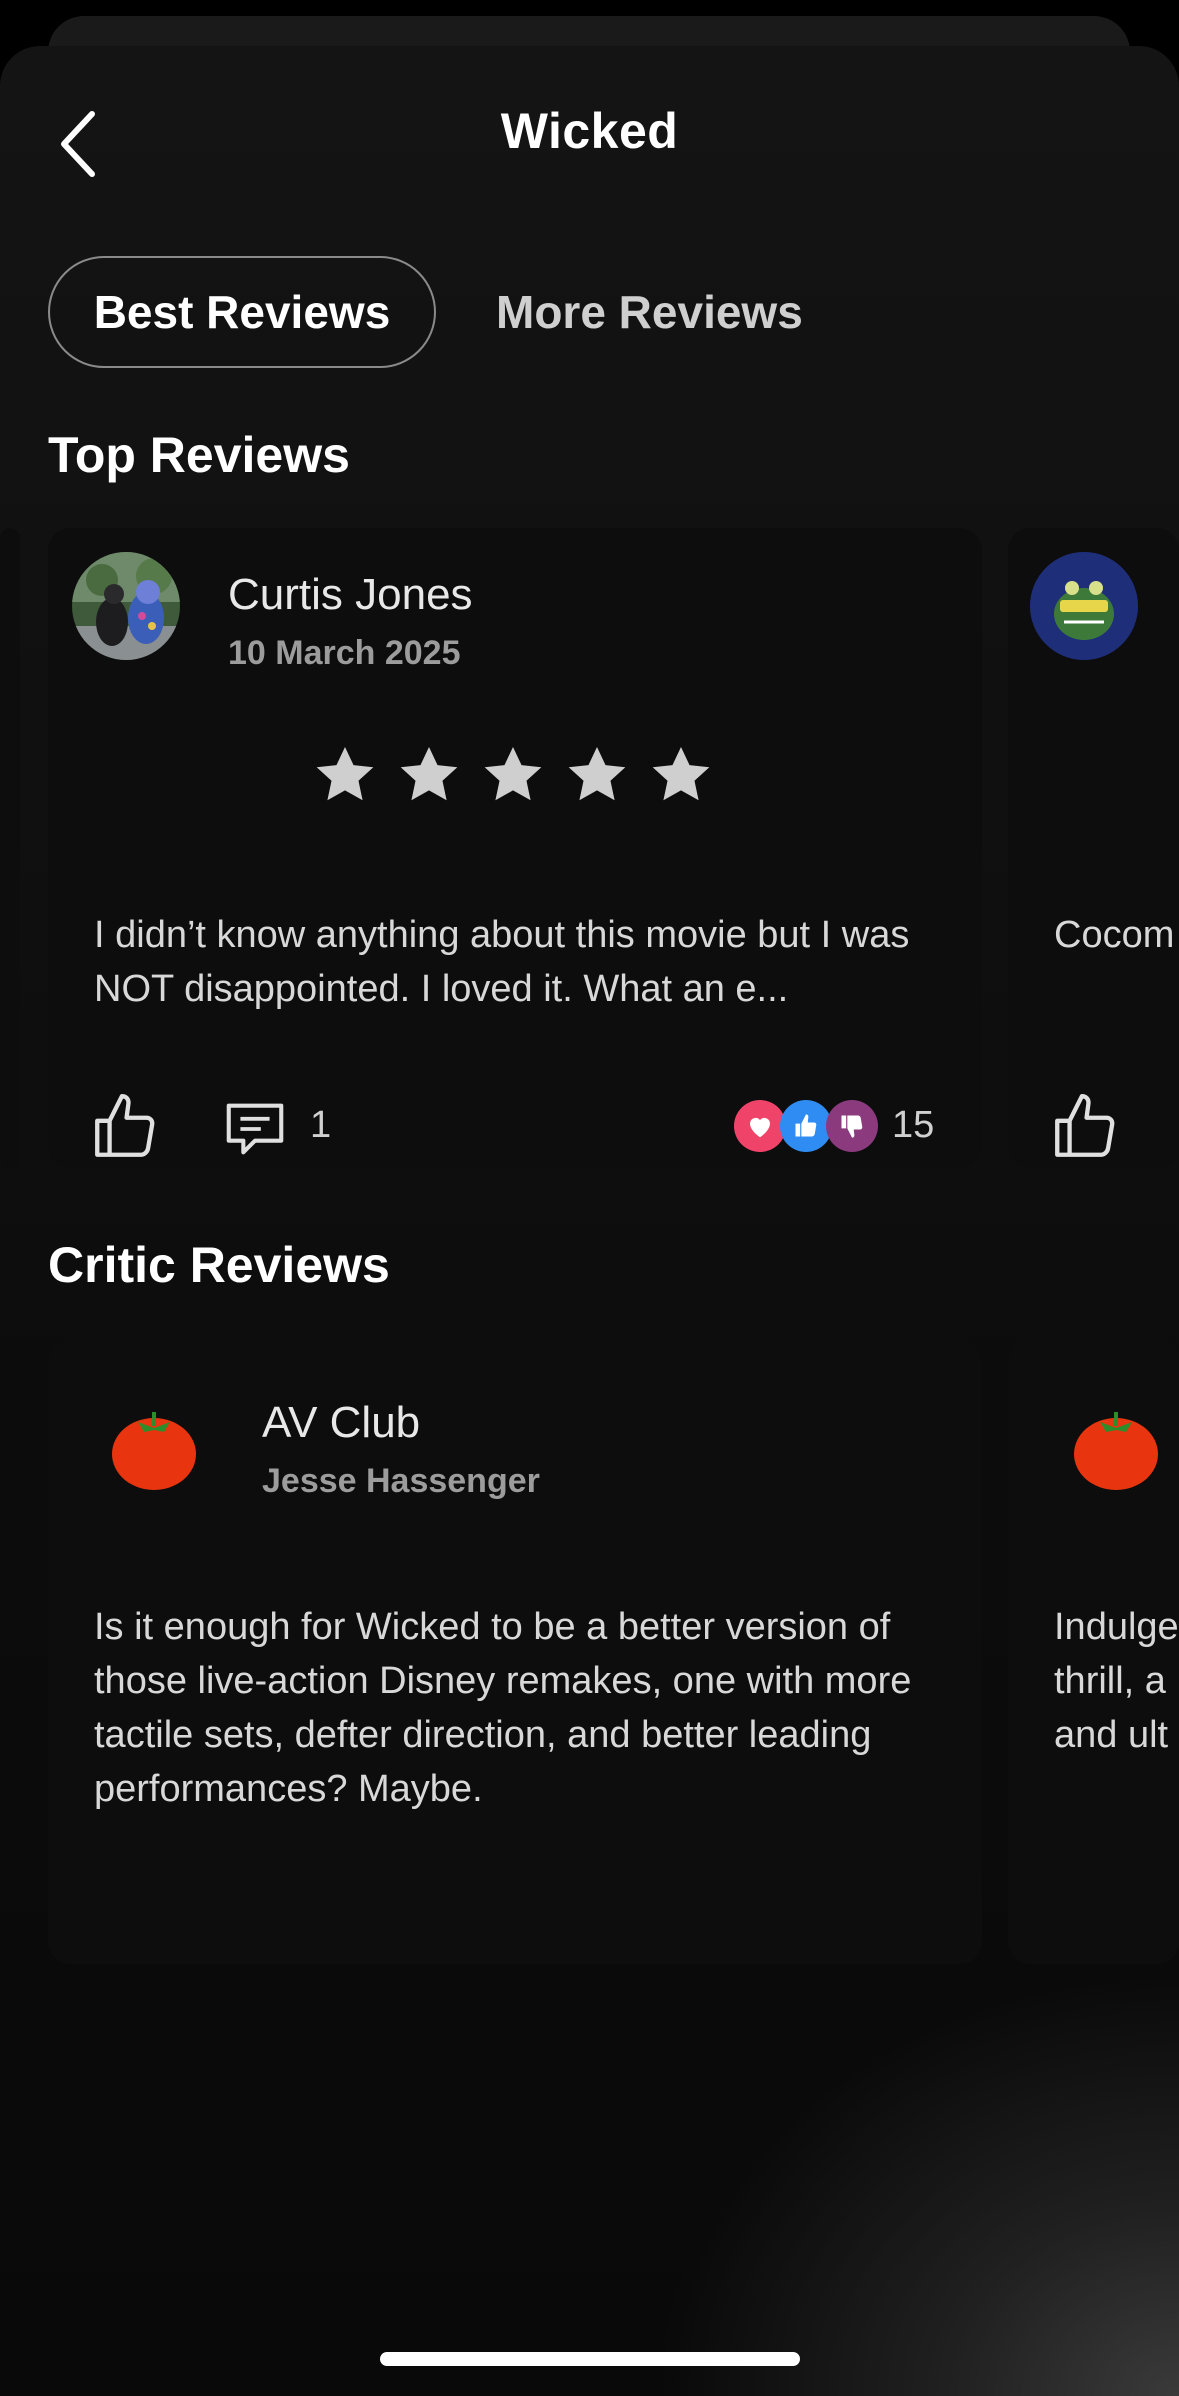 This screenshot has width=1179, height=2396. I want to click on critic-review-card: Indulge thrill, a and ult, so click(1093, 1651).